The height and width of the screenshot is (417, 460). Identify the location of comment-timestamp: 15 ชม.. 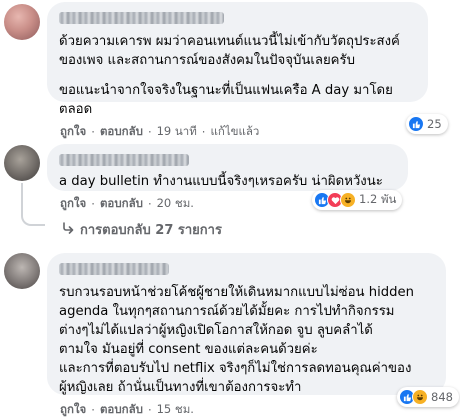
(175, 409).